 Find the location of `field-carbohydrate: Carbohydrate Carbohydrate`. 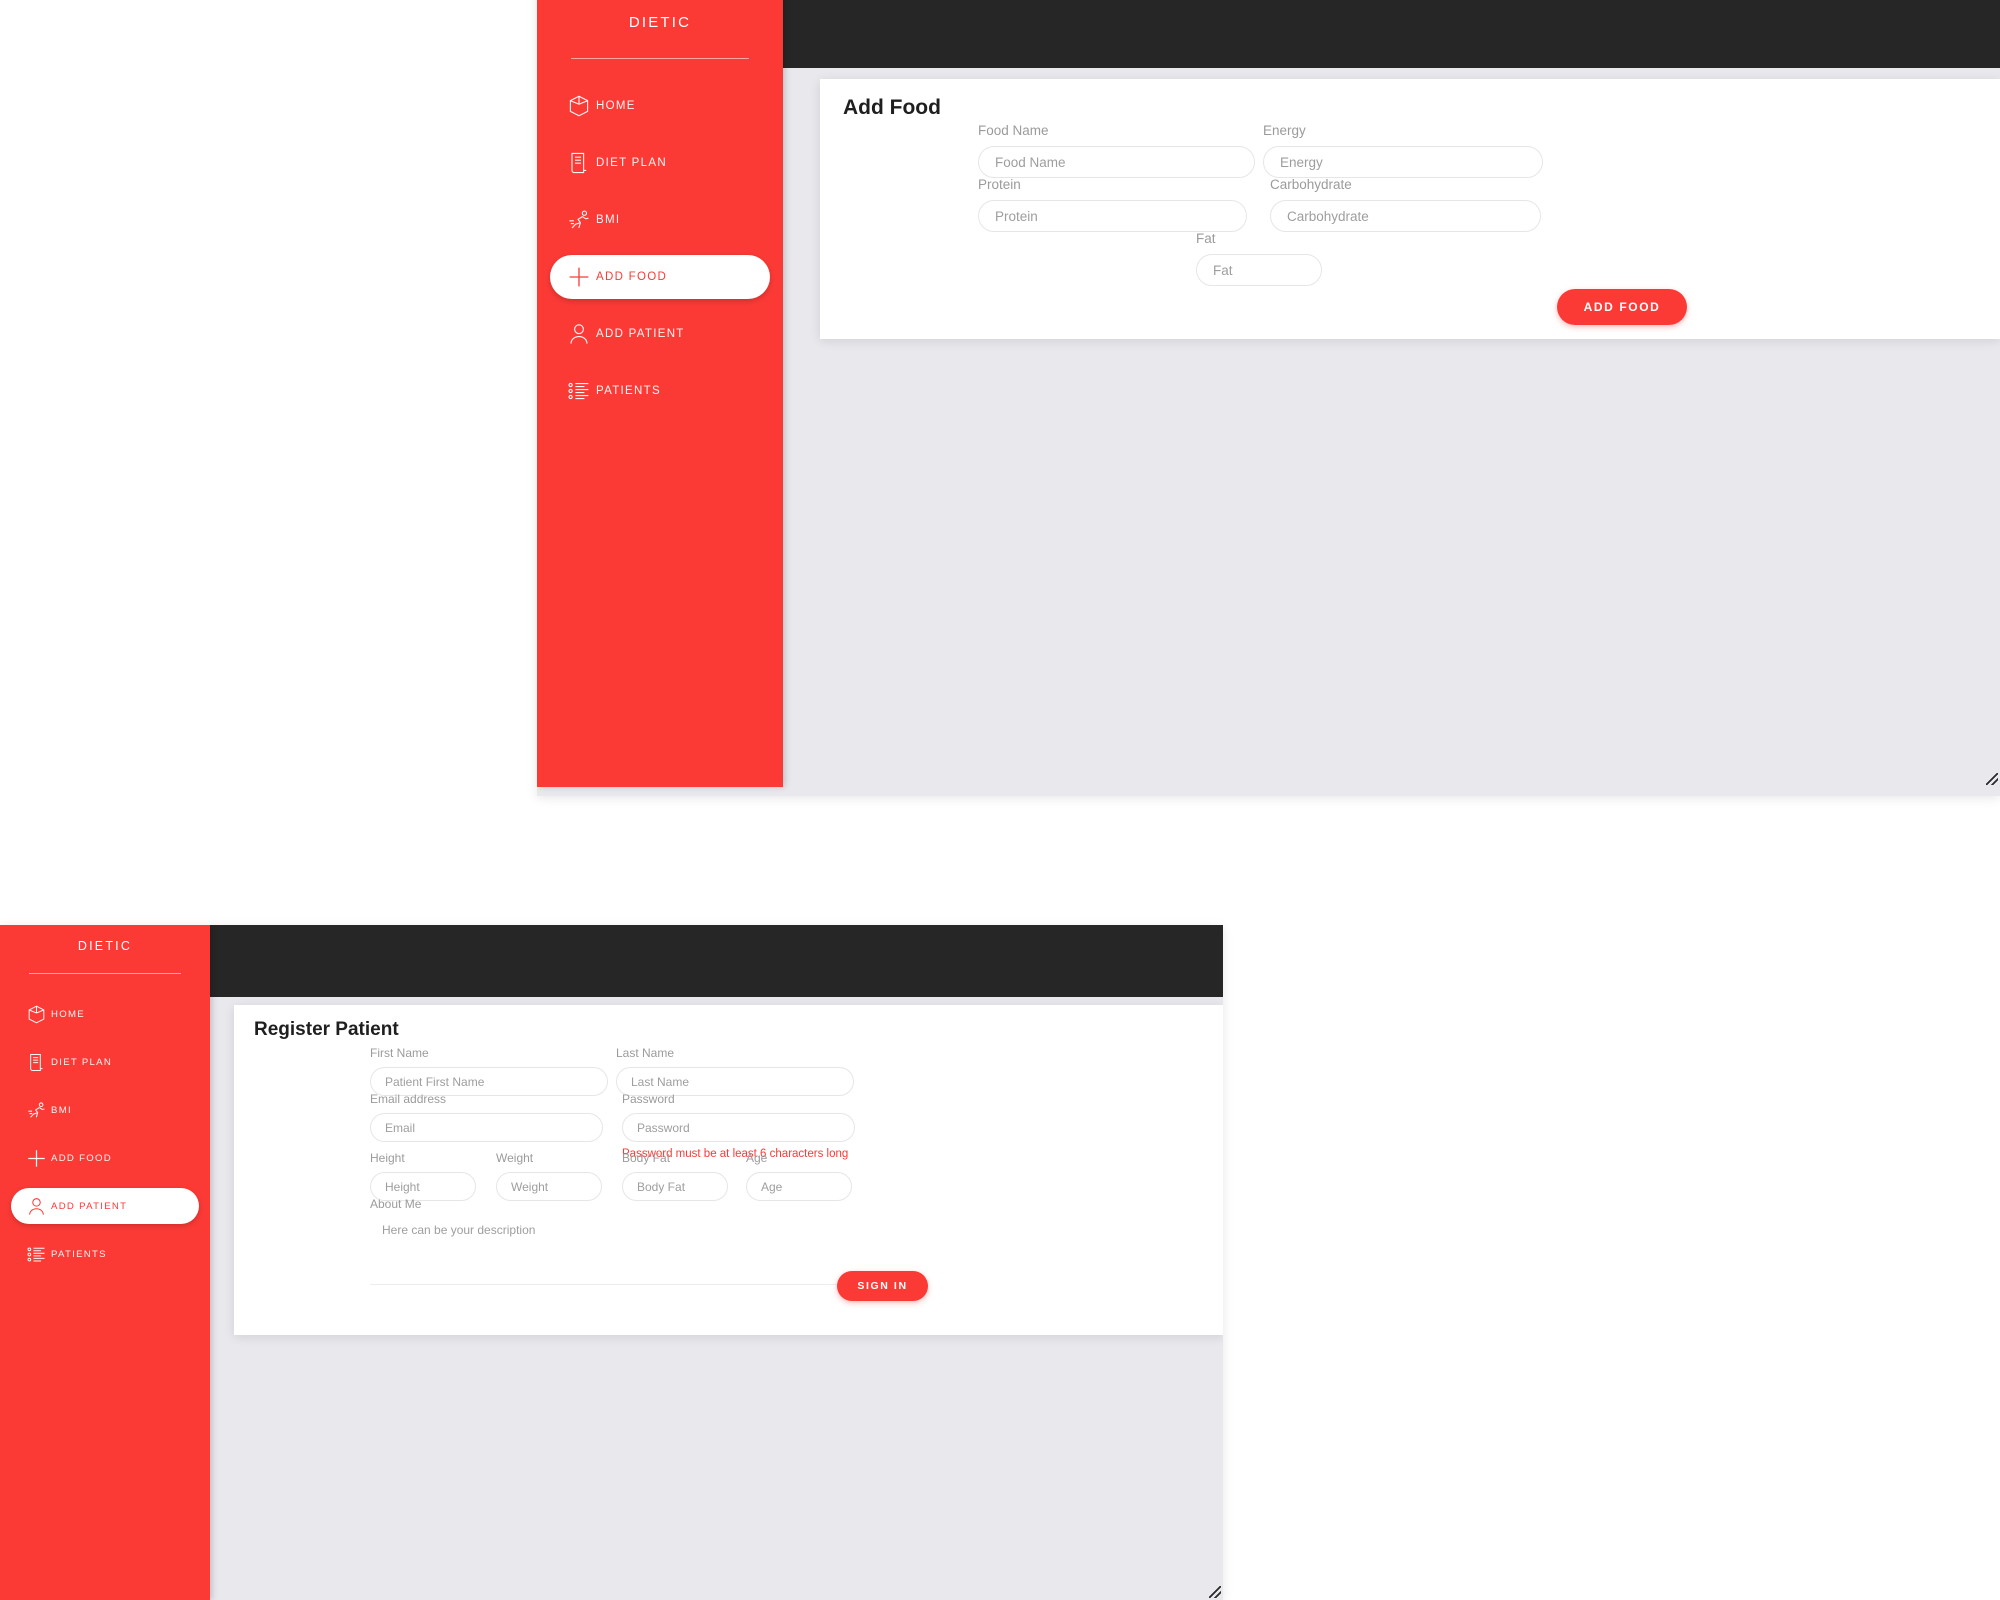

field-carbohydrate: Carbohydrate Carbohydrate is located at coordinates (1405, 204).